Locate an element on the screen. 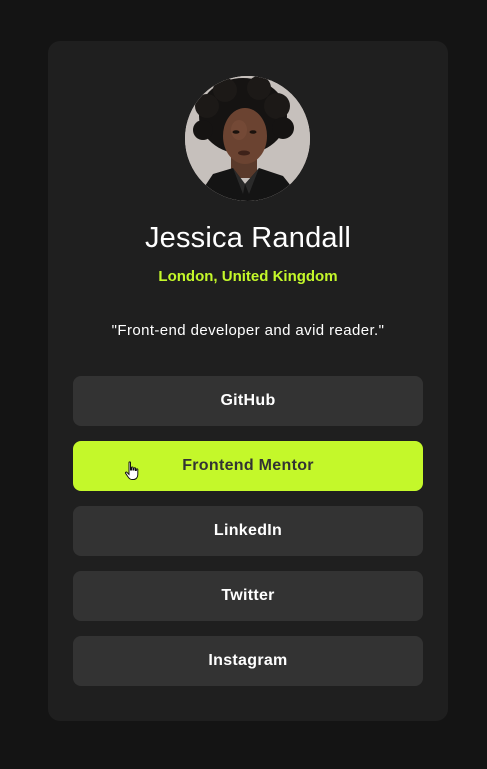 The width and height of the screenshot is (487, 769). linkedin-link: LinkedIn is located at coordinates (248, 531).